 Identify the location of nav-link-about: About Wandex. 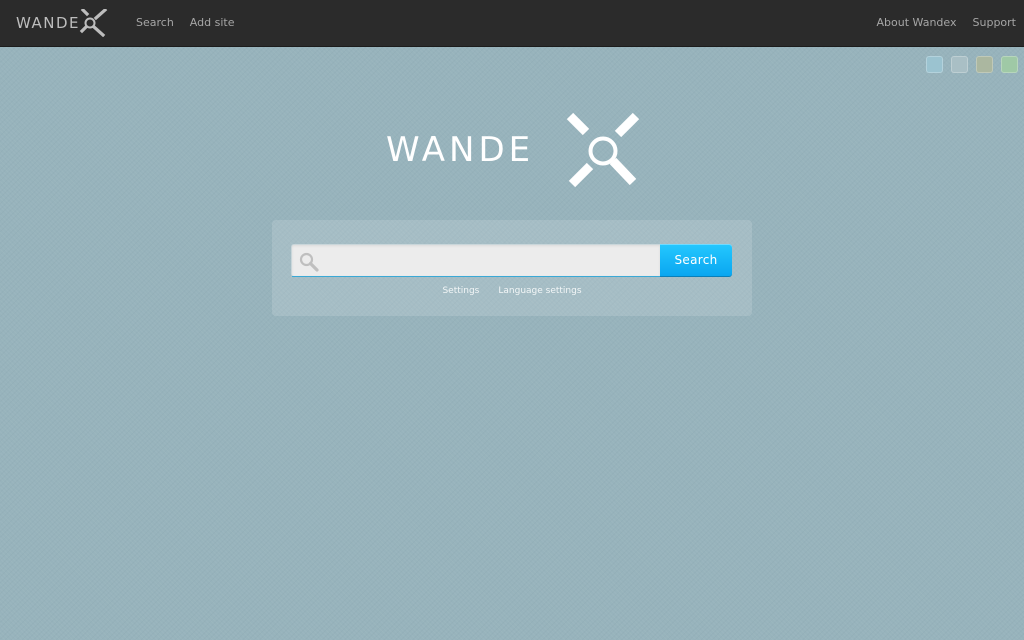
(917, 23).